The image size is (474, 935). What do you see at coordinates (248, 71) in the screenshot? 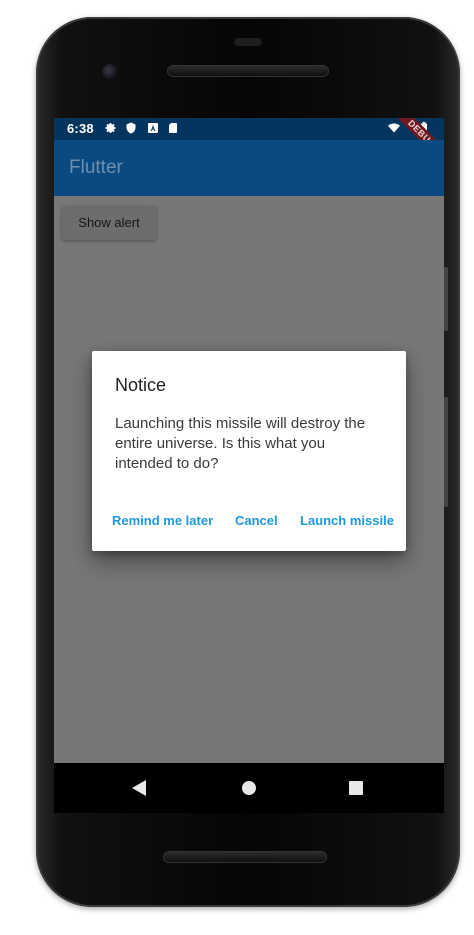
I see `top-speaker-grille` at bounding box center [248, 71].